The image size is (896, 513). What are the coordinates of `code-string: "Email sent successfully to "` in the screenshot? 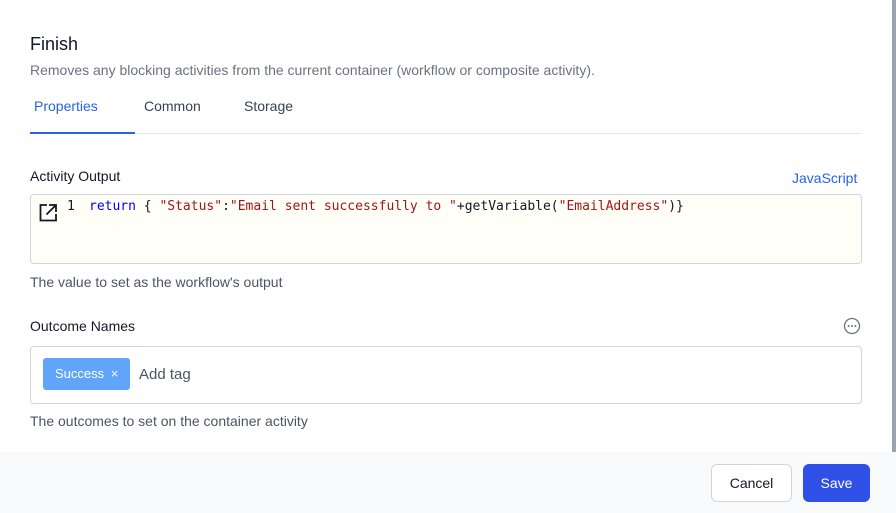 It's located at (343, 206).